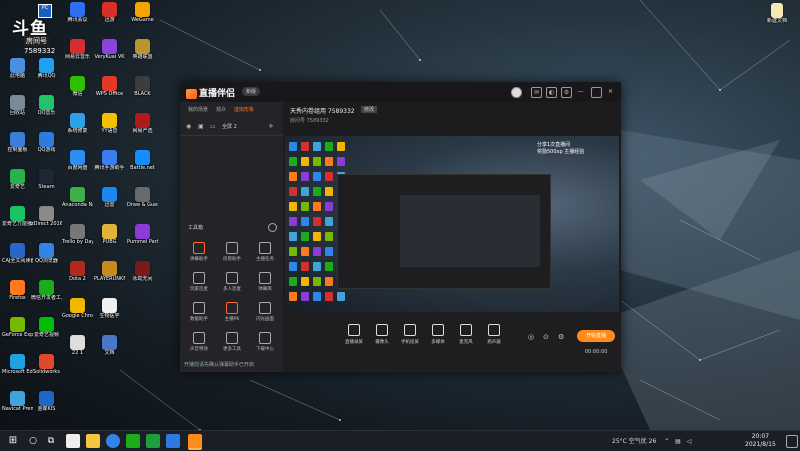 Image resolution: width=800 pixels, height=451 pixels. Describe the element at coordinates (142, 93) in the screenshot. I see `desktop-icon: BLACK` at that location.